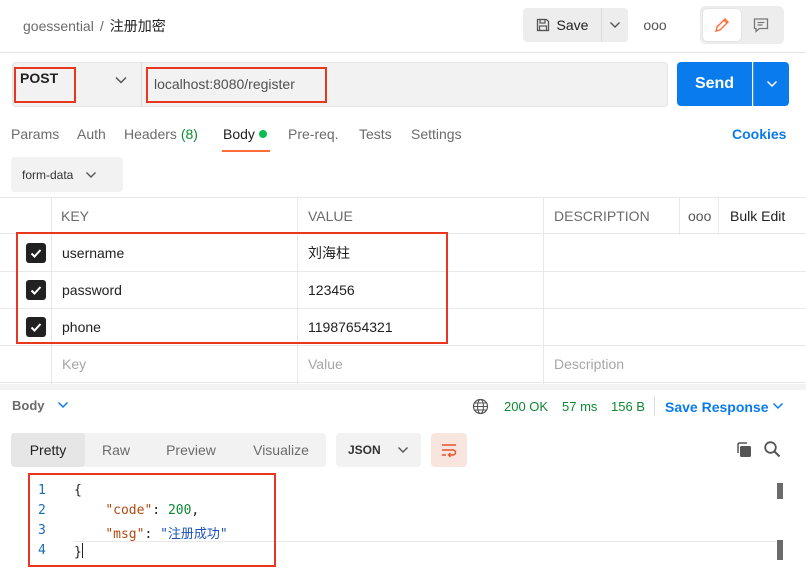  I want to click on pencil-icon, so click(722, 25).